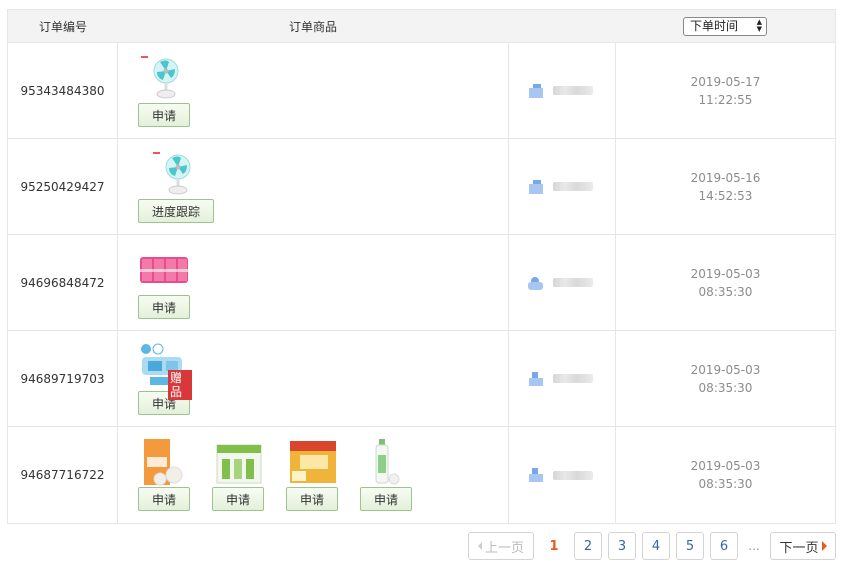 Image resolution: width=850 pixels, height=570 pixels. Describe the element at coordinates (313, 186) in the screenshot. I see `order-goods: 进度跟踪` at that location.